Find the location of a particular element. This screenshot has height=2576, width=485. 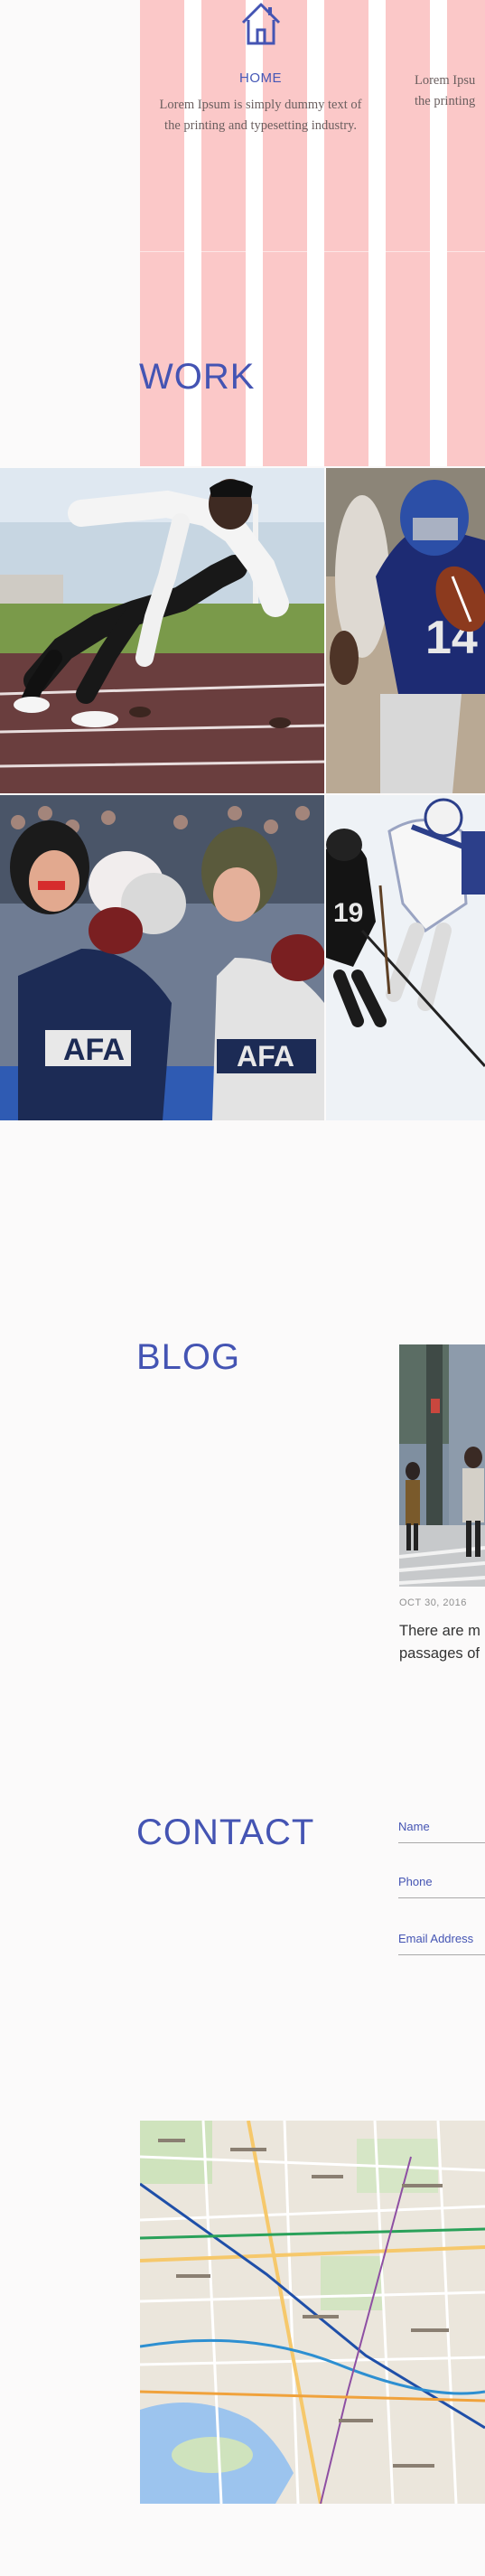

sprinter-photo is located at coordinates (162, 630).